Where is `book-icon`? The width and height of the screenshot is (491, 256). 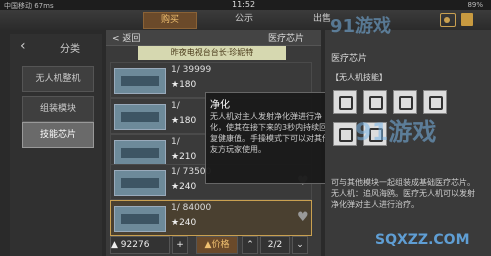
book-icon is located at coordinates (467, 19).